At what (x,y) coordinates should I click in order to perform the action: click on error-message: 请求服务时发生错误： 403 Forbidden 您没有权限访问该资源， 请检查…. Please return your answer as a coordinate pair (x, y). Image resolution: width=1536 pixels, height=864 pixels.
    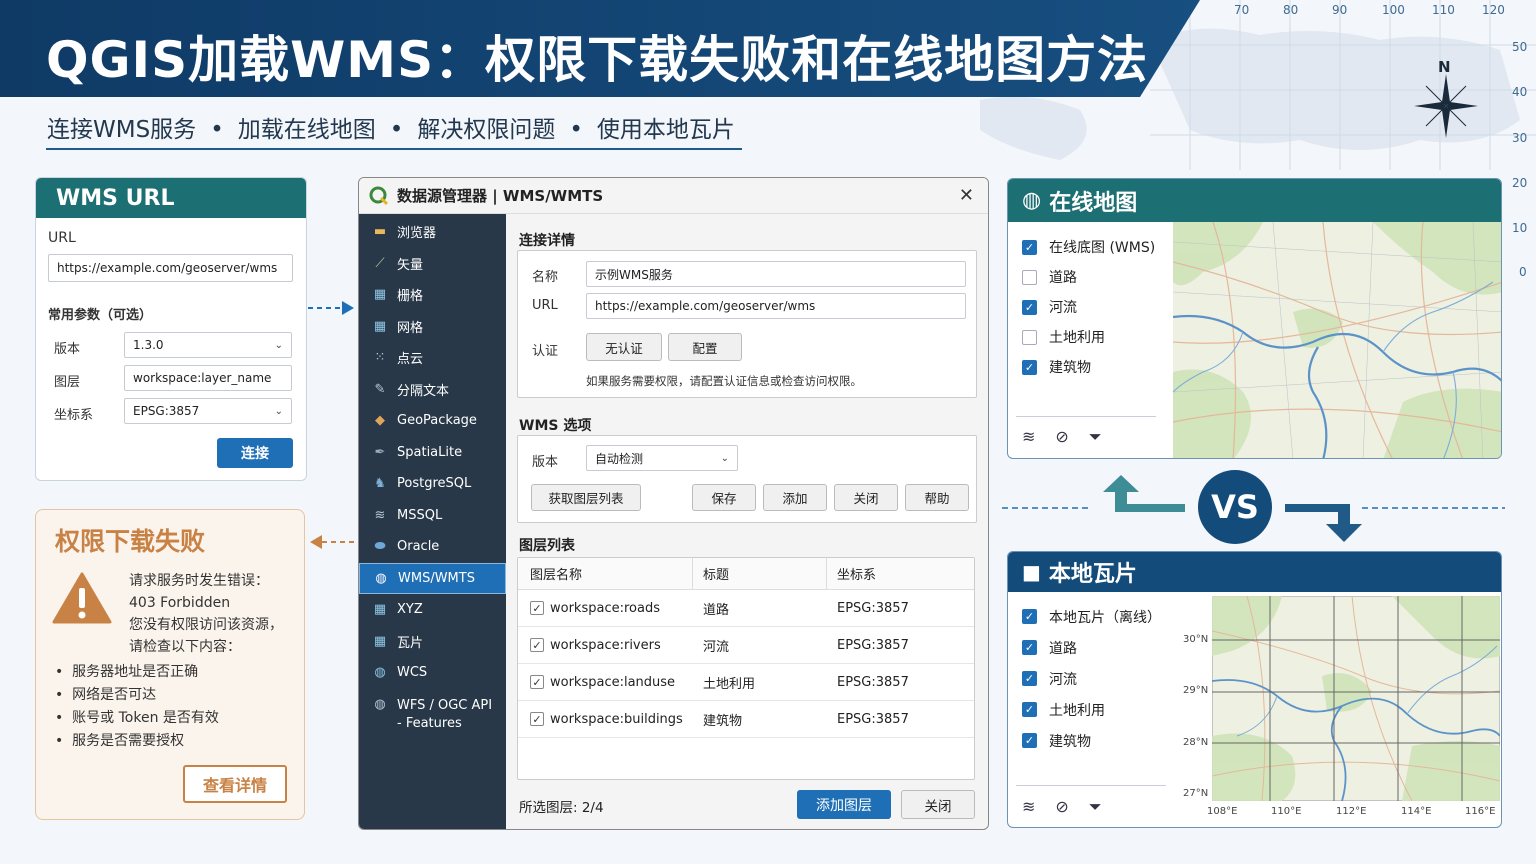
    Looking at the image, I should click on (206, 614).